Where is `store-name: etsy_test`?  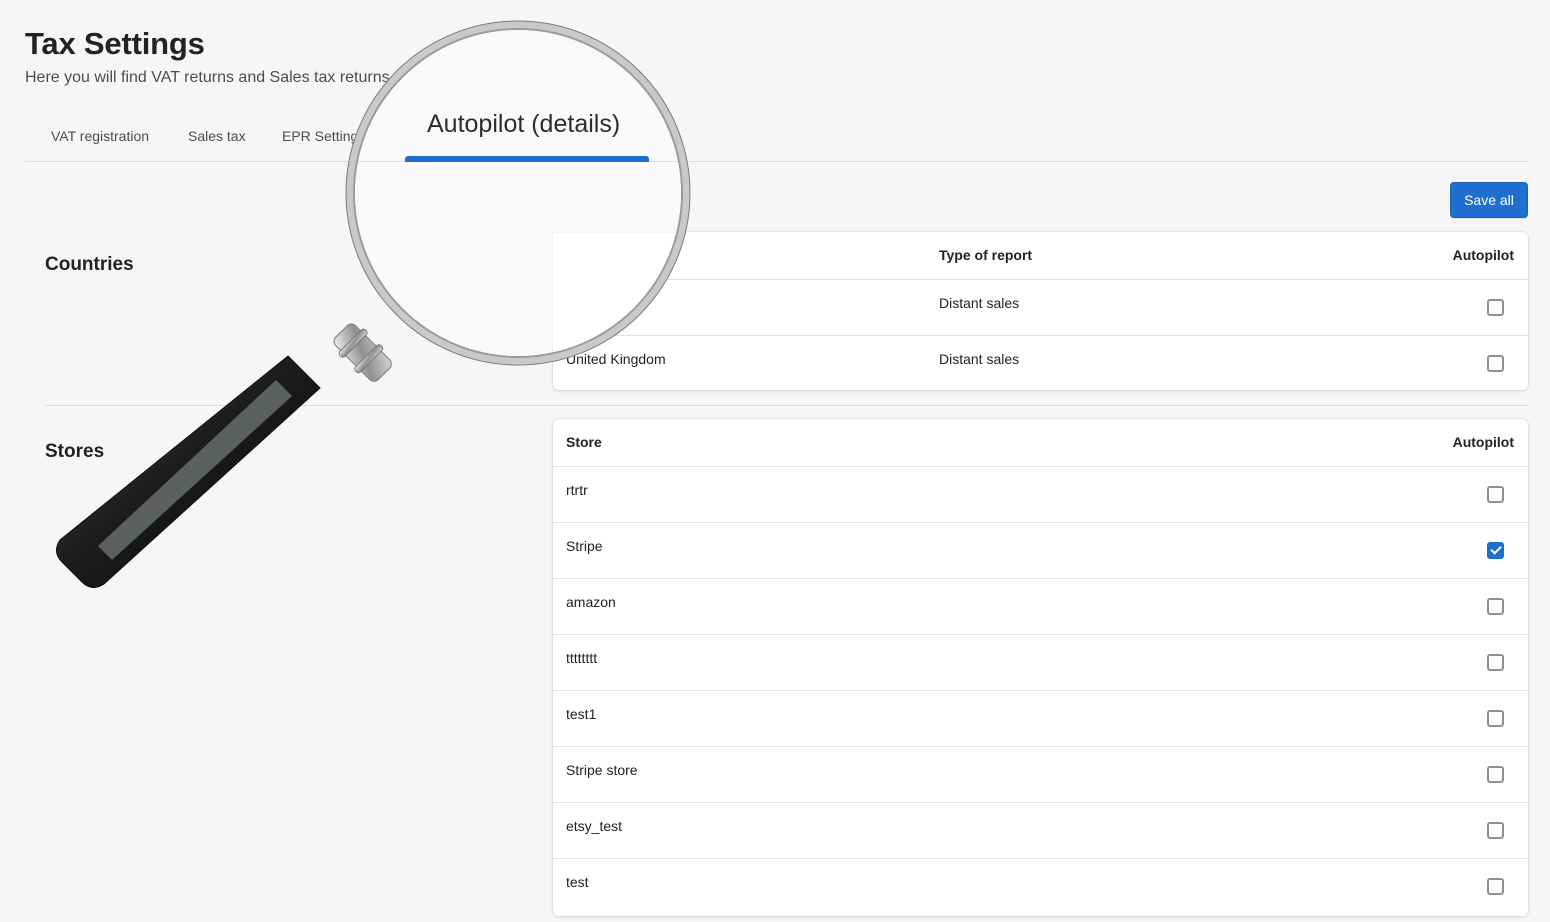 store-name: etsy_test is located at coordinates (594, 826).